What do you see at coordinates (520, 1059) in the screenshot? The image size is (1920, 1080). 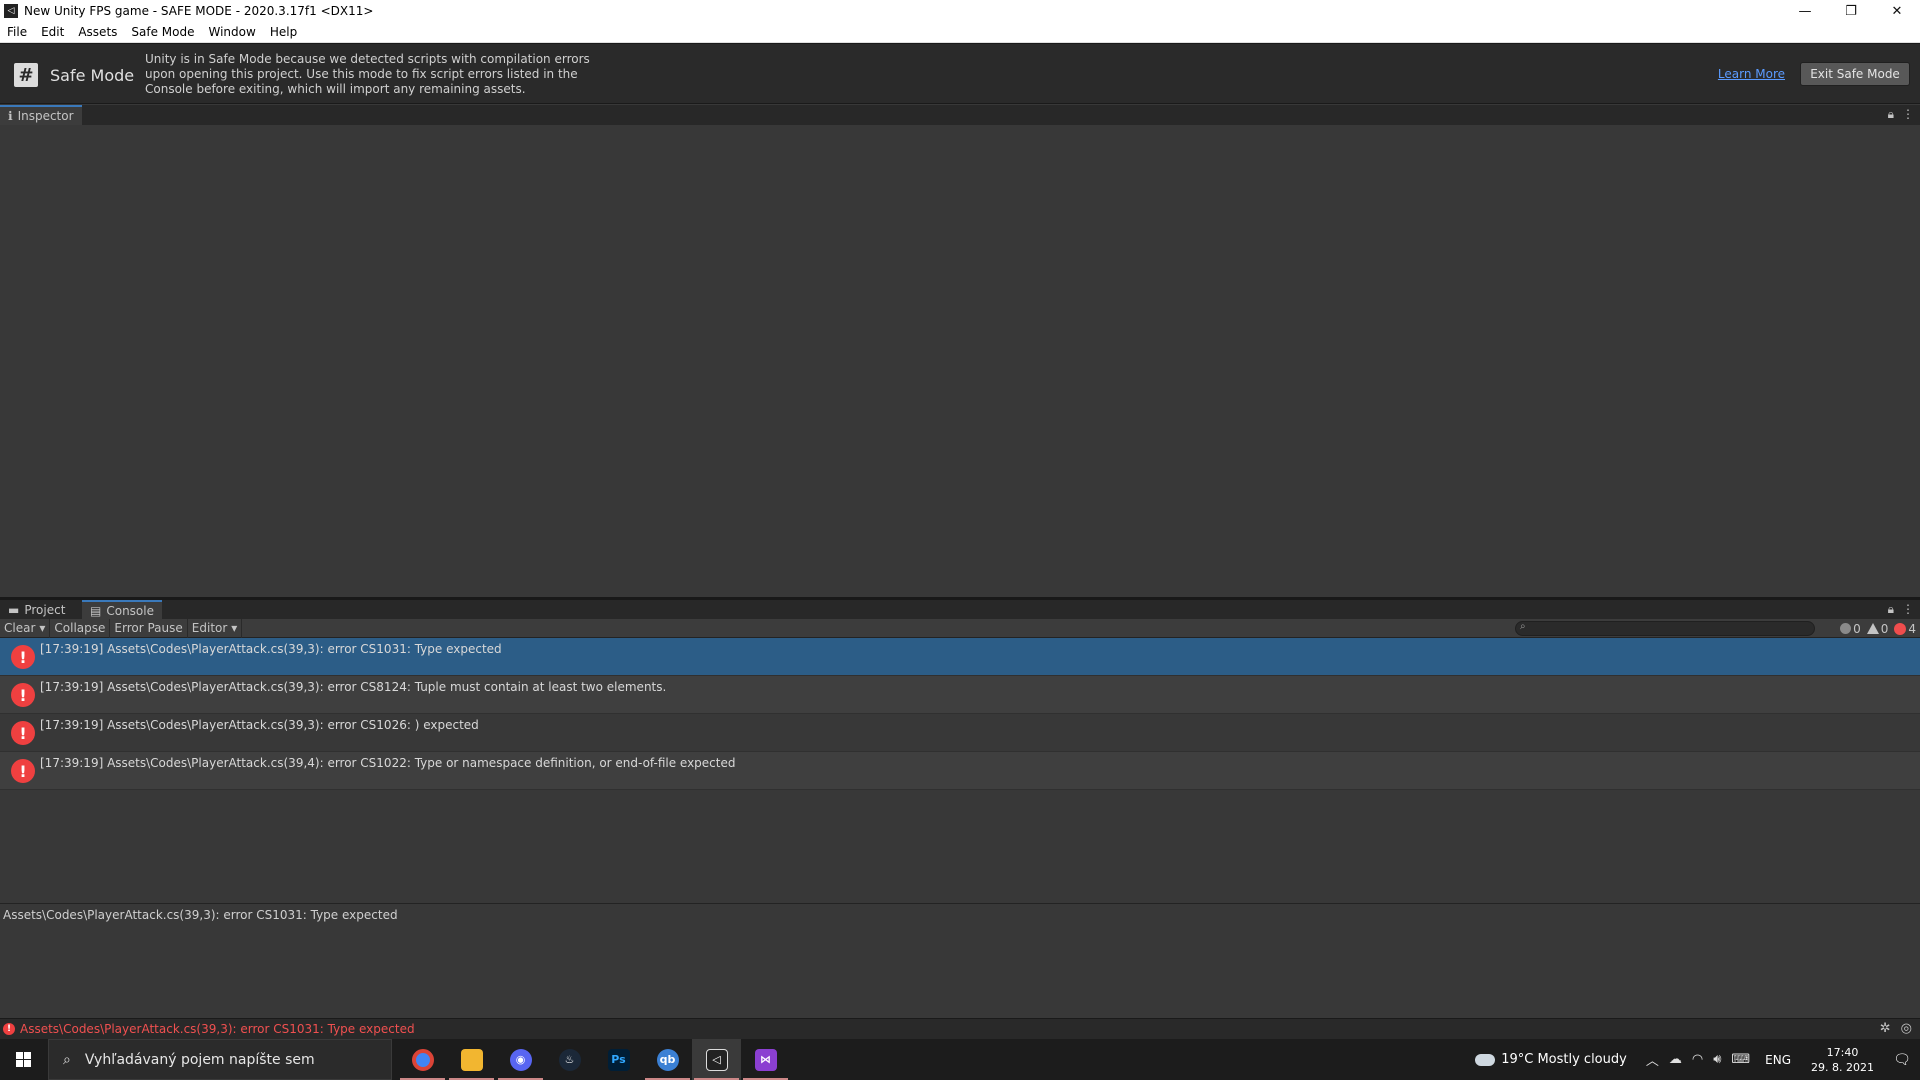 I see `taskbar-app-discord: ◉` at bounding box center [520, 1059].